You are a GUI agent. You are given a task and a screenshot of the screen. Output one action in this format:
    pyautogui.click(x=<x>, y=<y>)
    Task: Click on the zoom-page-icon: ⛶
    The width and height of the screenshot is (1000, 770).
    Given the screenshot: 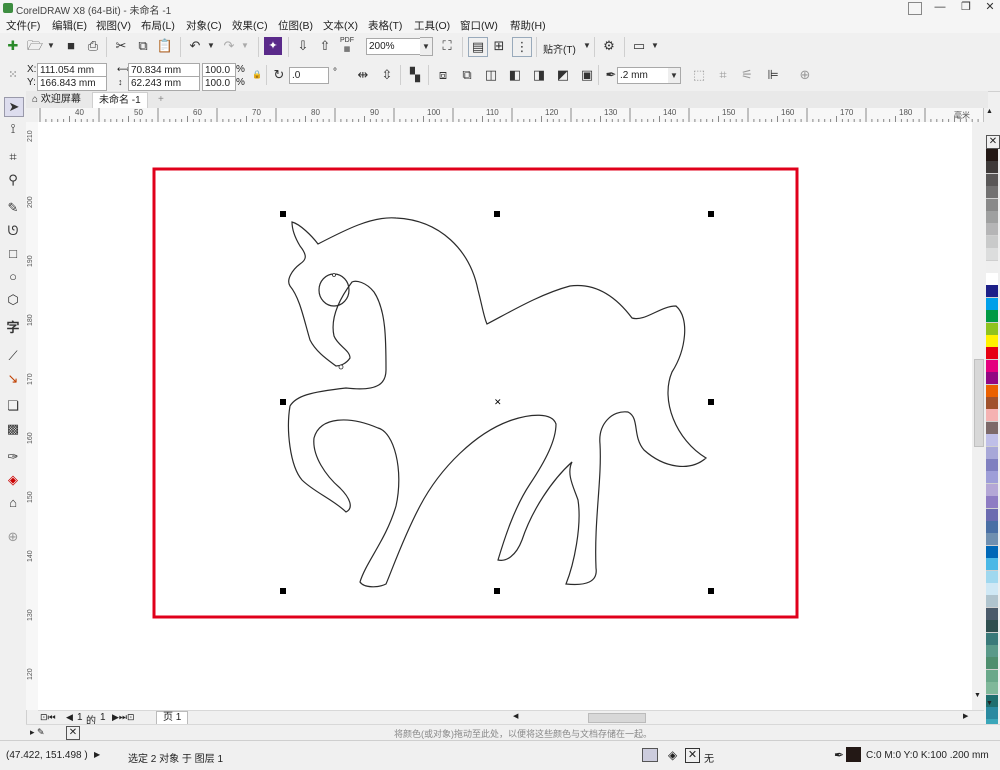 What is the action you would take?
    pyautogui.click(x=447, y=46)
    